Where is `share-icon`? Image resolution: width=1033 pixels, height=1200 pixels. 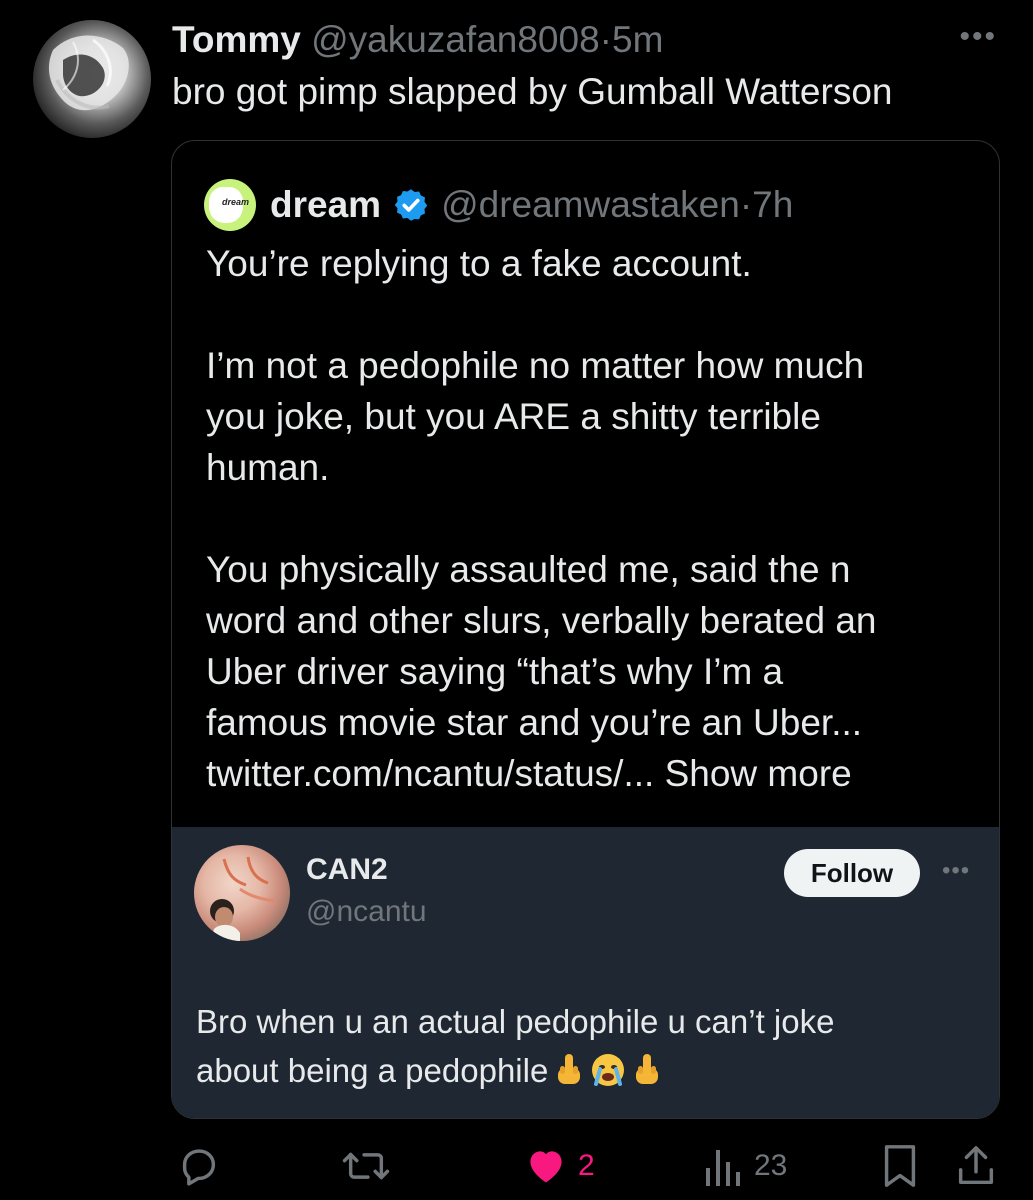
share-icon is located at coordinates (976, 1166).